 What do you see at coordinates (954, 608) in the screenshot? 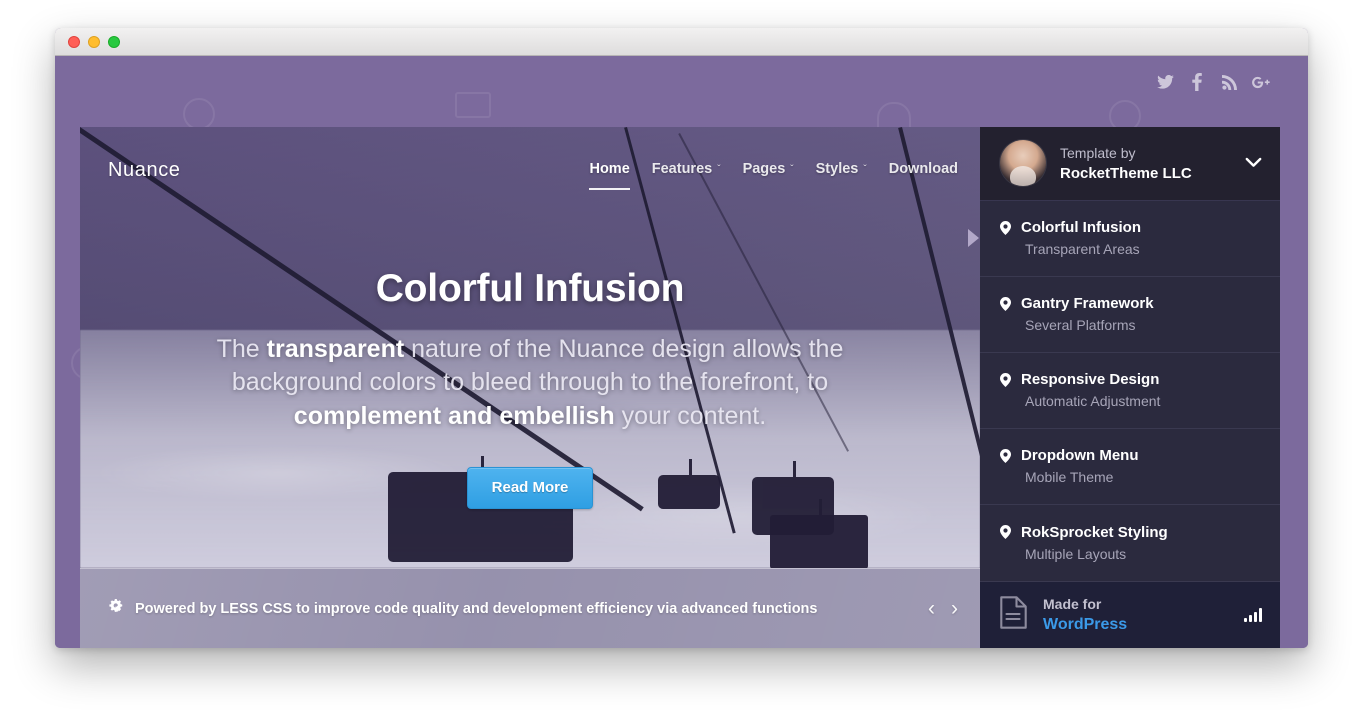
I see `ticker-next-icon: ›` at bounding box center [954, 608].